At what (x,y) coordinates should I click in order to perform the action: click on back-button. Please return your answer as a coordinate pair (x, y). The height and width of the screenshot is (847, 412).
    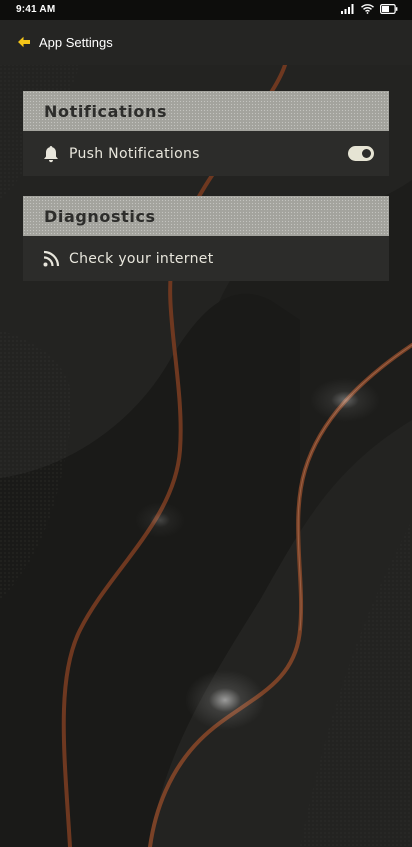
    Looking at the image, I should click on (24, 43).